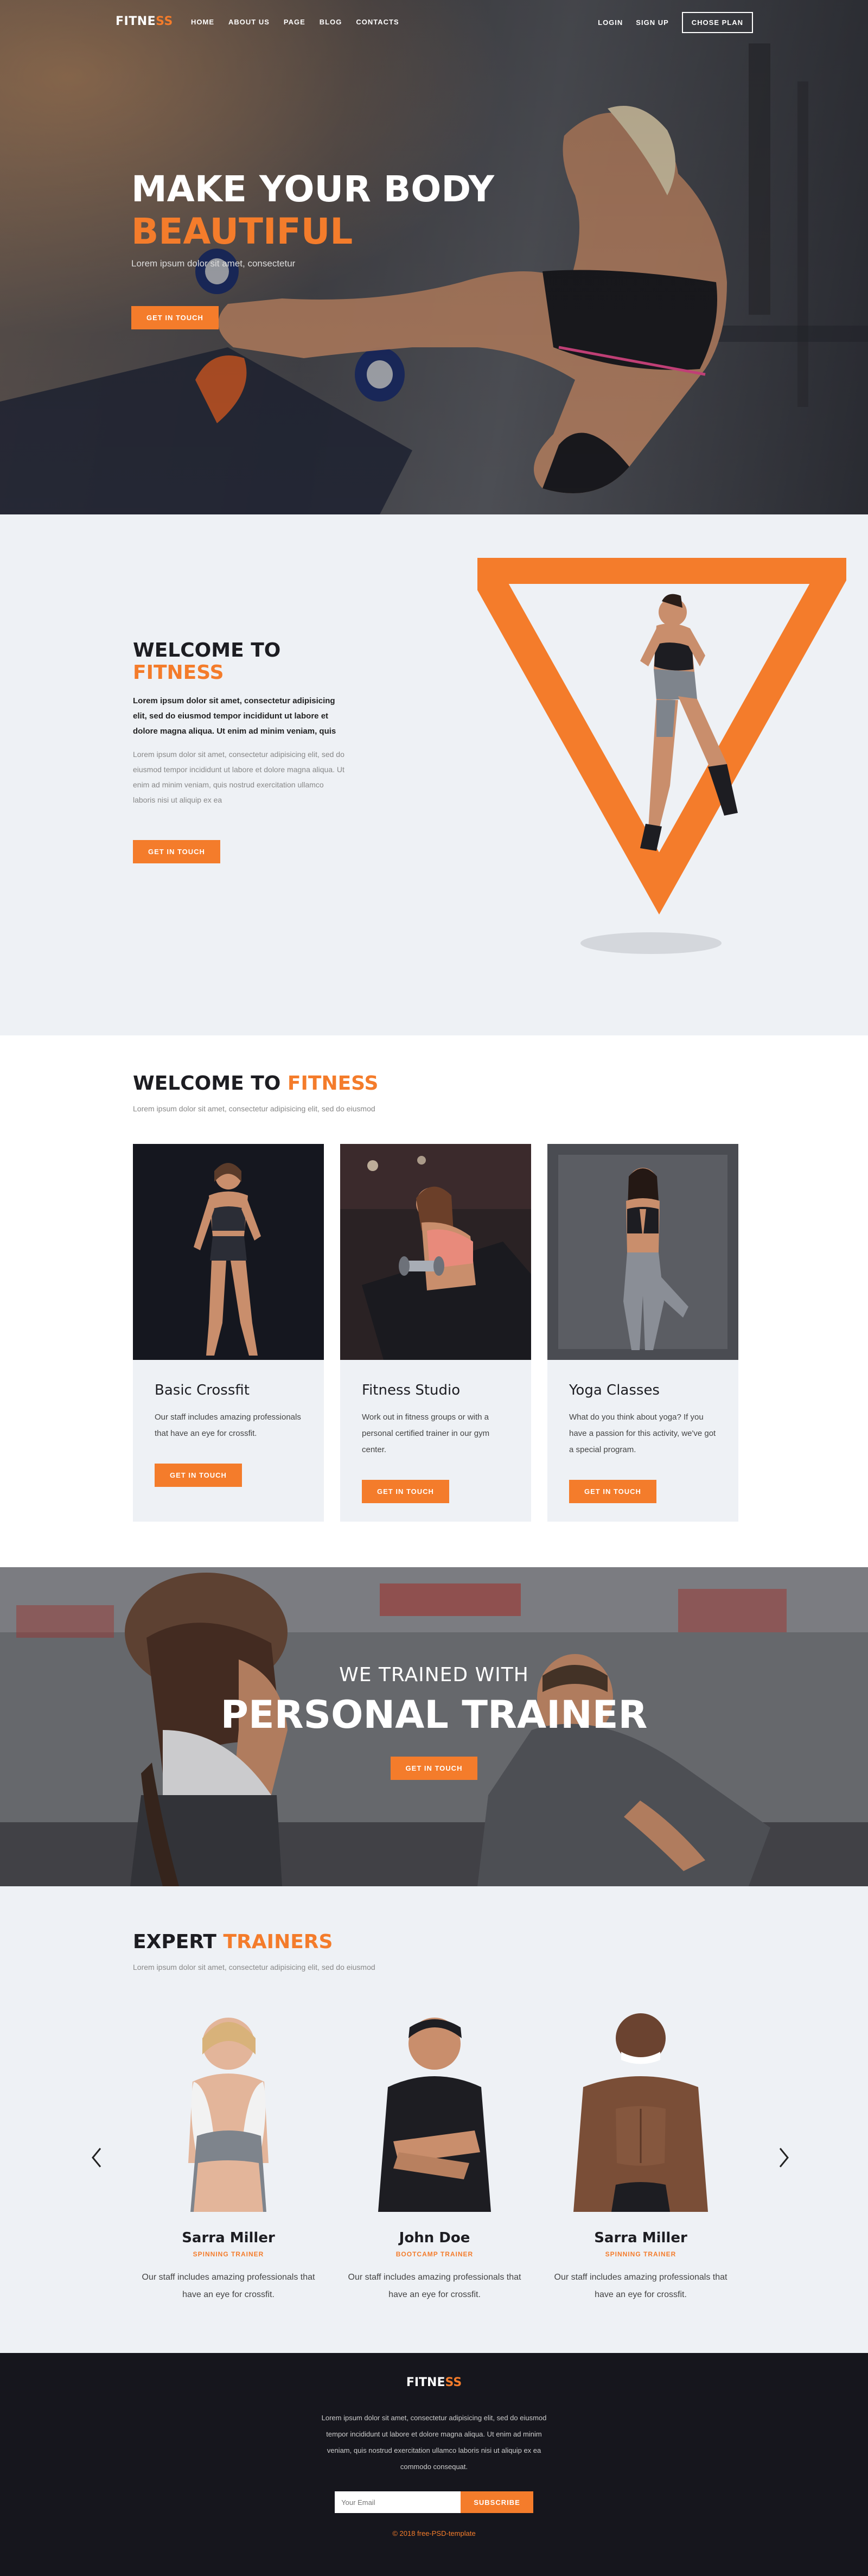 This screenshot has width=868, height=2576. Describe the element at coordinates (313, 189) in the screenshot. I see `hero-title-line1: MAKE YOUR BODY` at that location.